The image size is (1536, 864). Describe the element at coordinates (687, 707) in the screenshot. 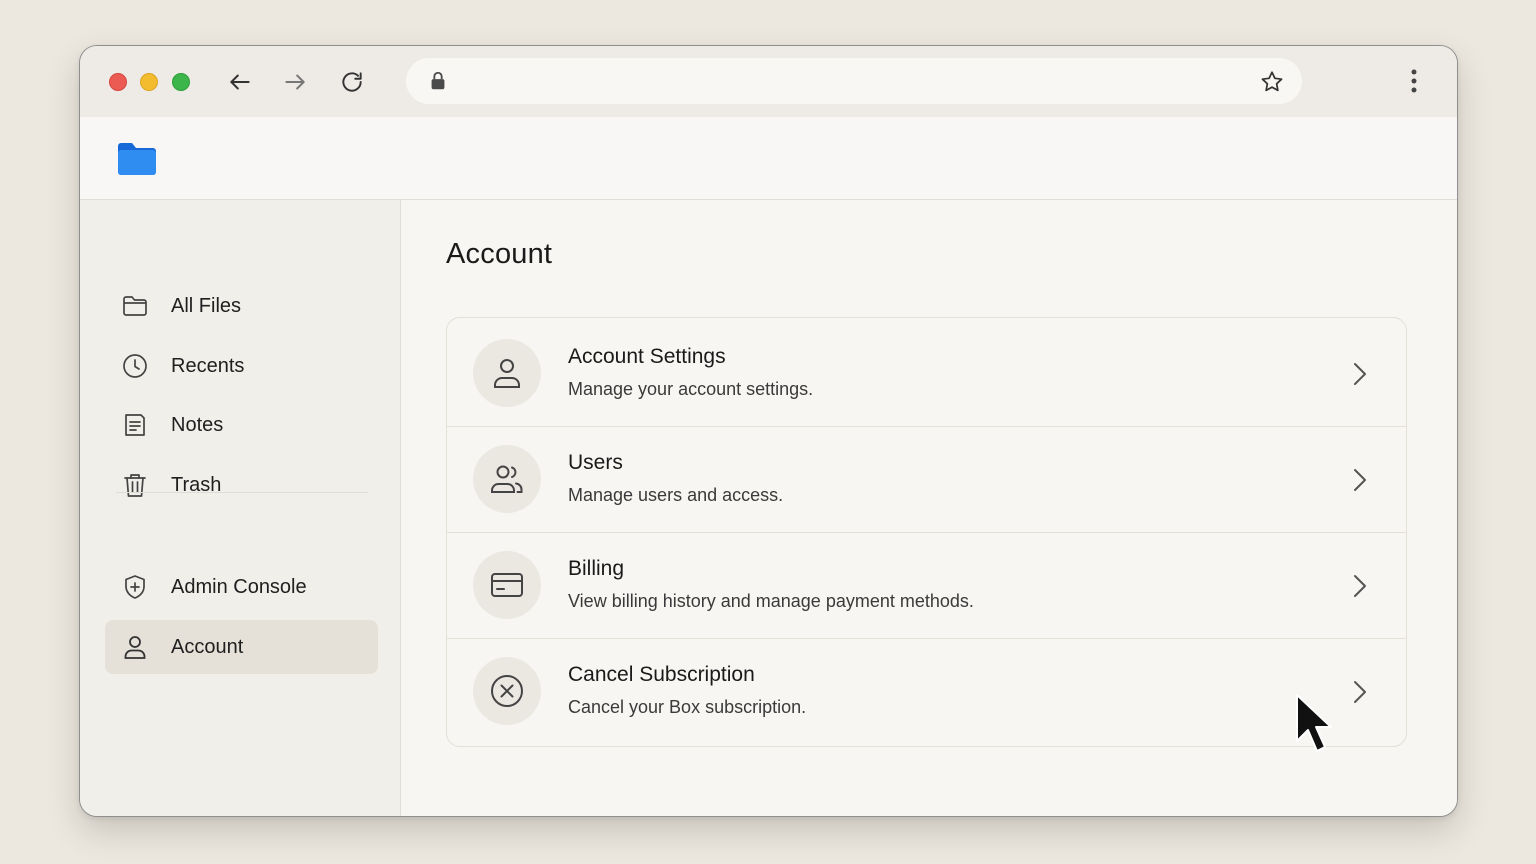

I see `row-description: Cancel your Box subscription.` at that location.